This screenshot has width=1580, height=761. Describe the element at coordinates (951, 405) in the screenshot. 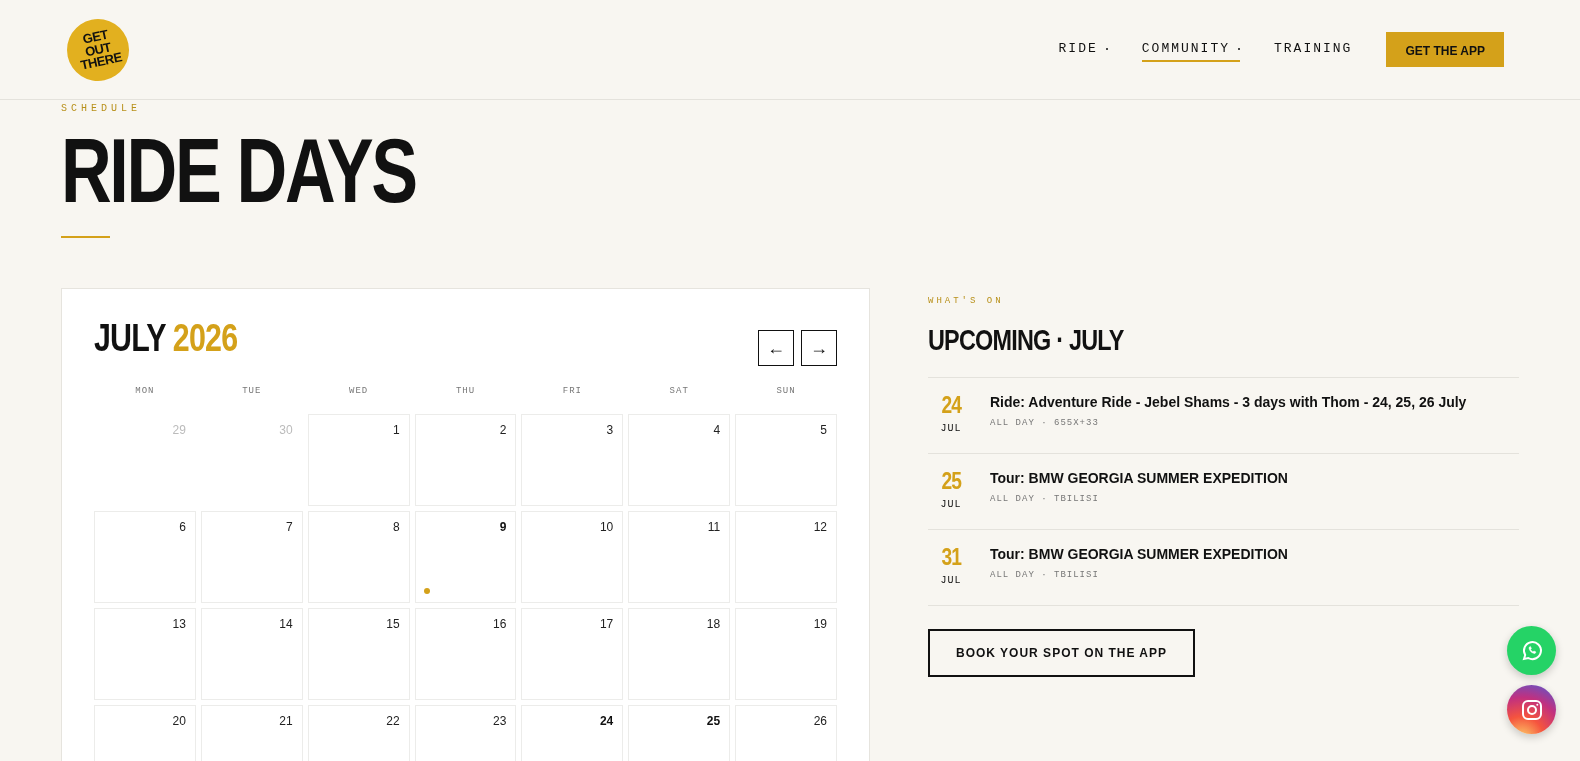

I see `event-day: 24` at that location.